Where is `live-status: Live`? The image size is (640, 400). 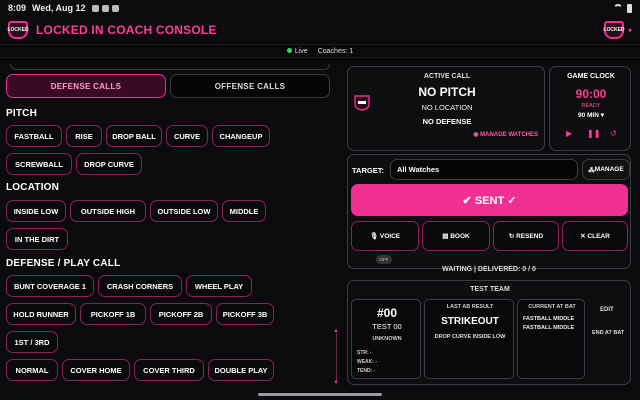 live-status: Live is located at coordinates (297, 51).